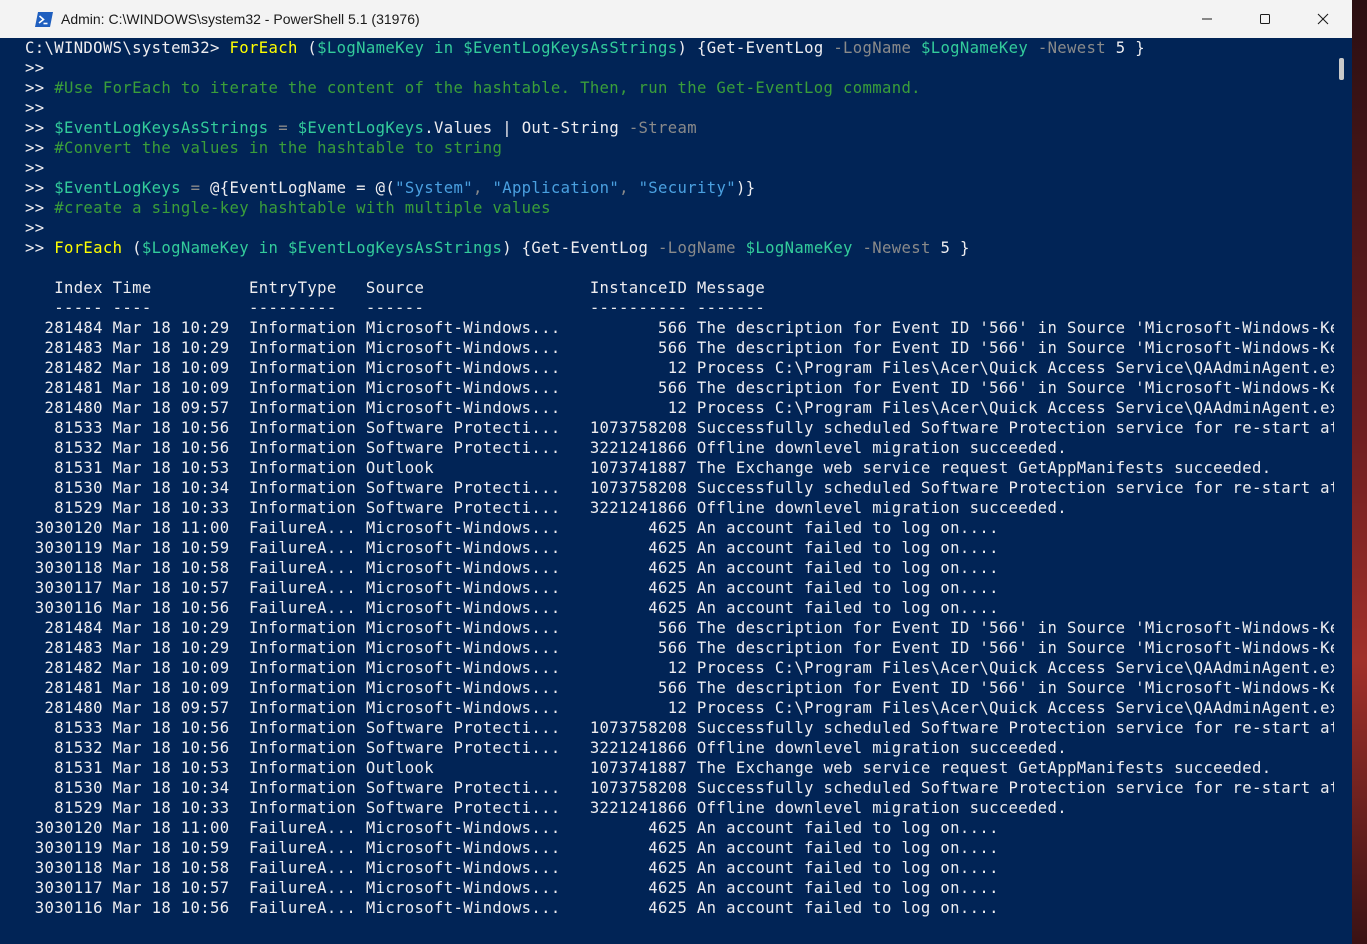 The image size is (1367, 944). Describe the element at coordinates (745, 188) in the screenshot. I see `console-token: )}` at that location.